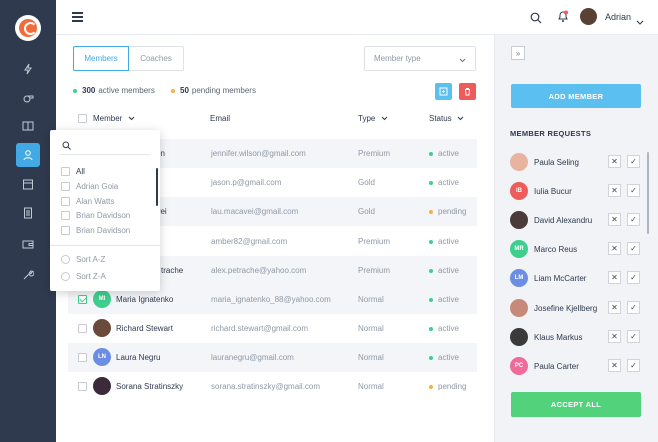  I want to click on member-column-header: Member, so click(114, 118).